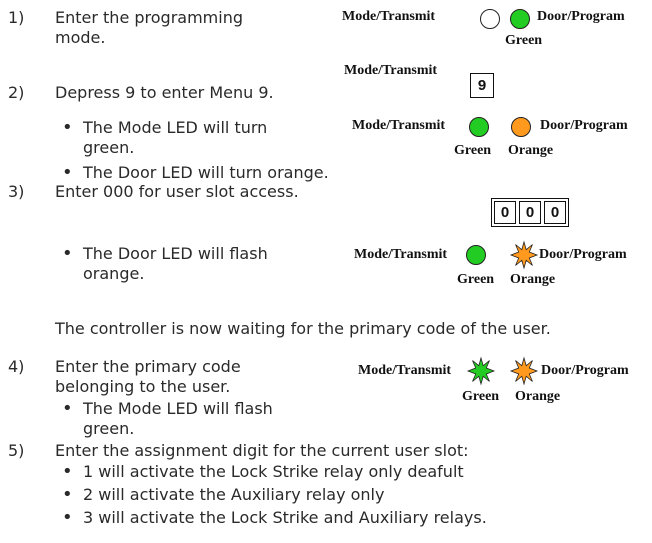 The image size is (652, 543). What do you see at coordinates (175, 127) in the screenshot?
I see `bullet-text: The Mode LED will turn` at bounding box center [175, 127].